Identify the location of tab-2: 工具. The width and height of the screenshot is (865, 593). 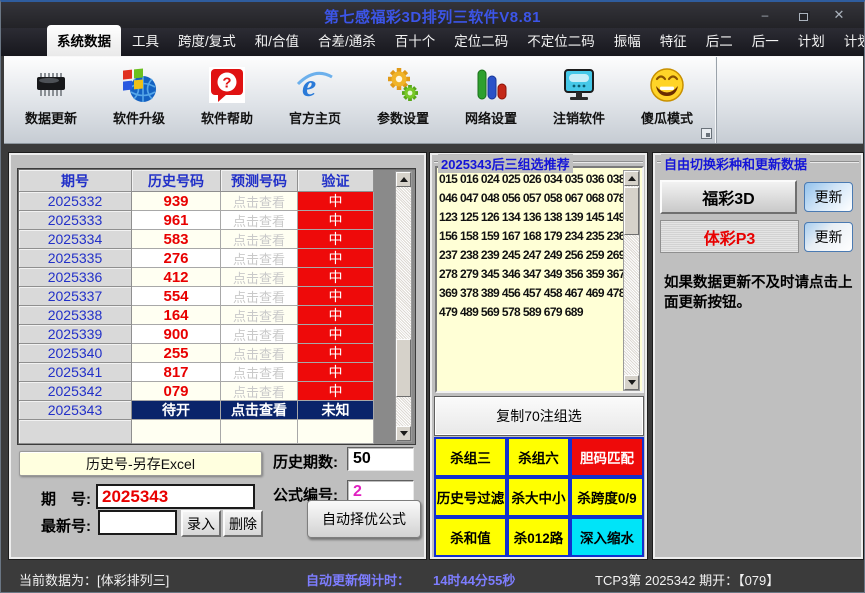
(145, 40).